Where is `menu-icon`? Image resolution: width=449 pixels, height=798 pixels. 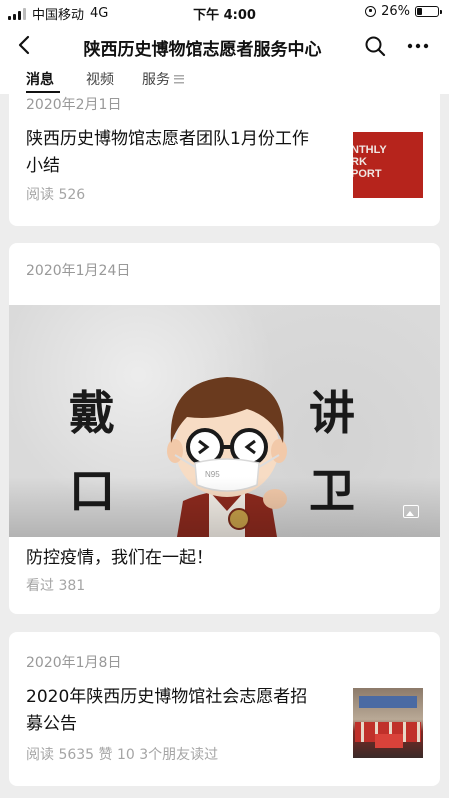
menu-icon is located at coordinates (179, 79).